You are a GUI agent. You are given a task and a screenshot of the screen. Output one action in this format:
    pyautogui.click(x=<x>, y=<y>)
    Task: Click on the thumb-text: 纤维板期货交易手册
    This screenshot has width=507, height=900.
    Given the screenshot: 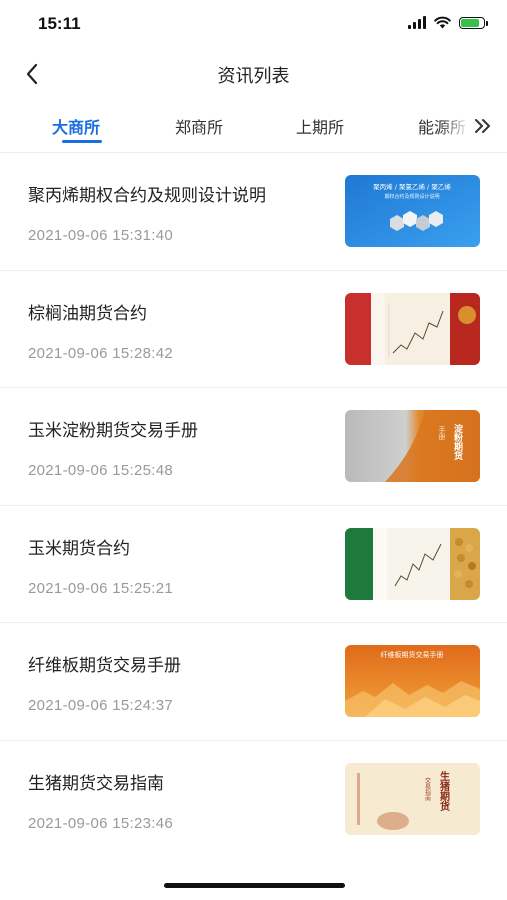 What is the action you would take?
    pyautogui.click(x=412, y=654)
    